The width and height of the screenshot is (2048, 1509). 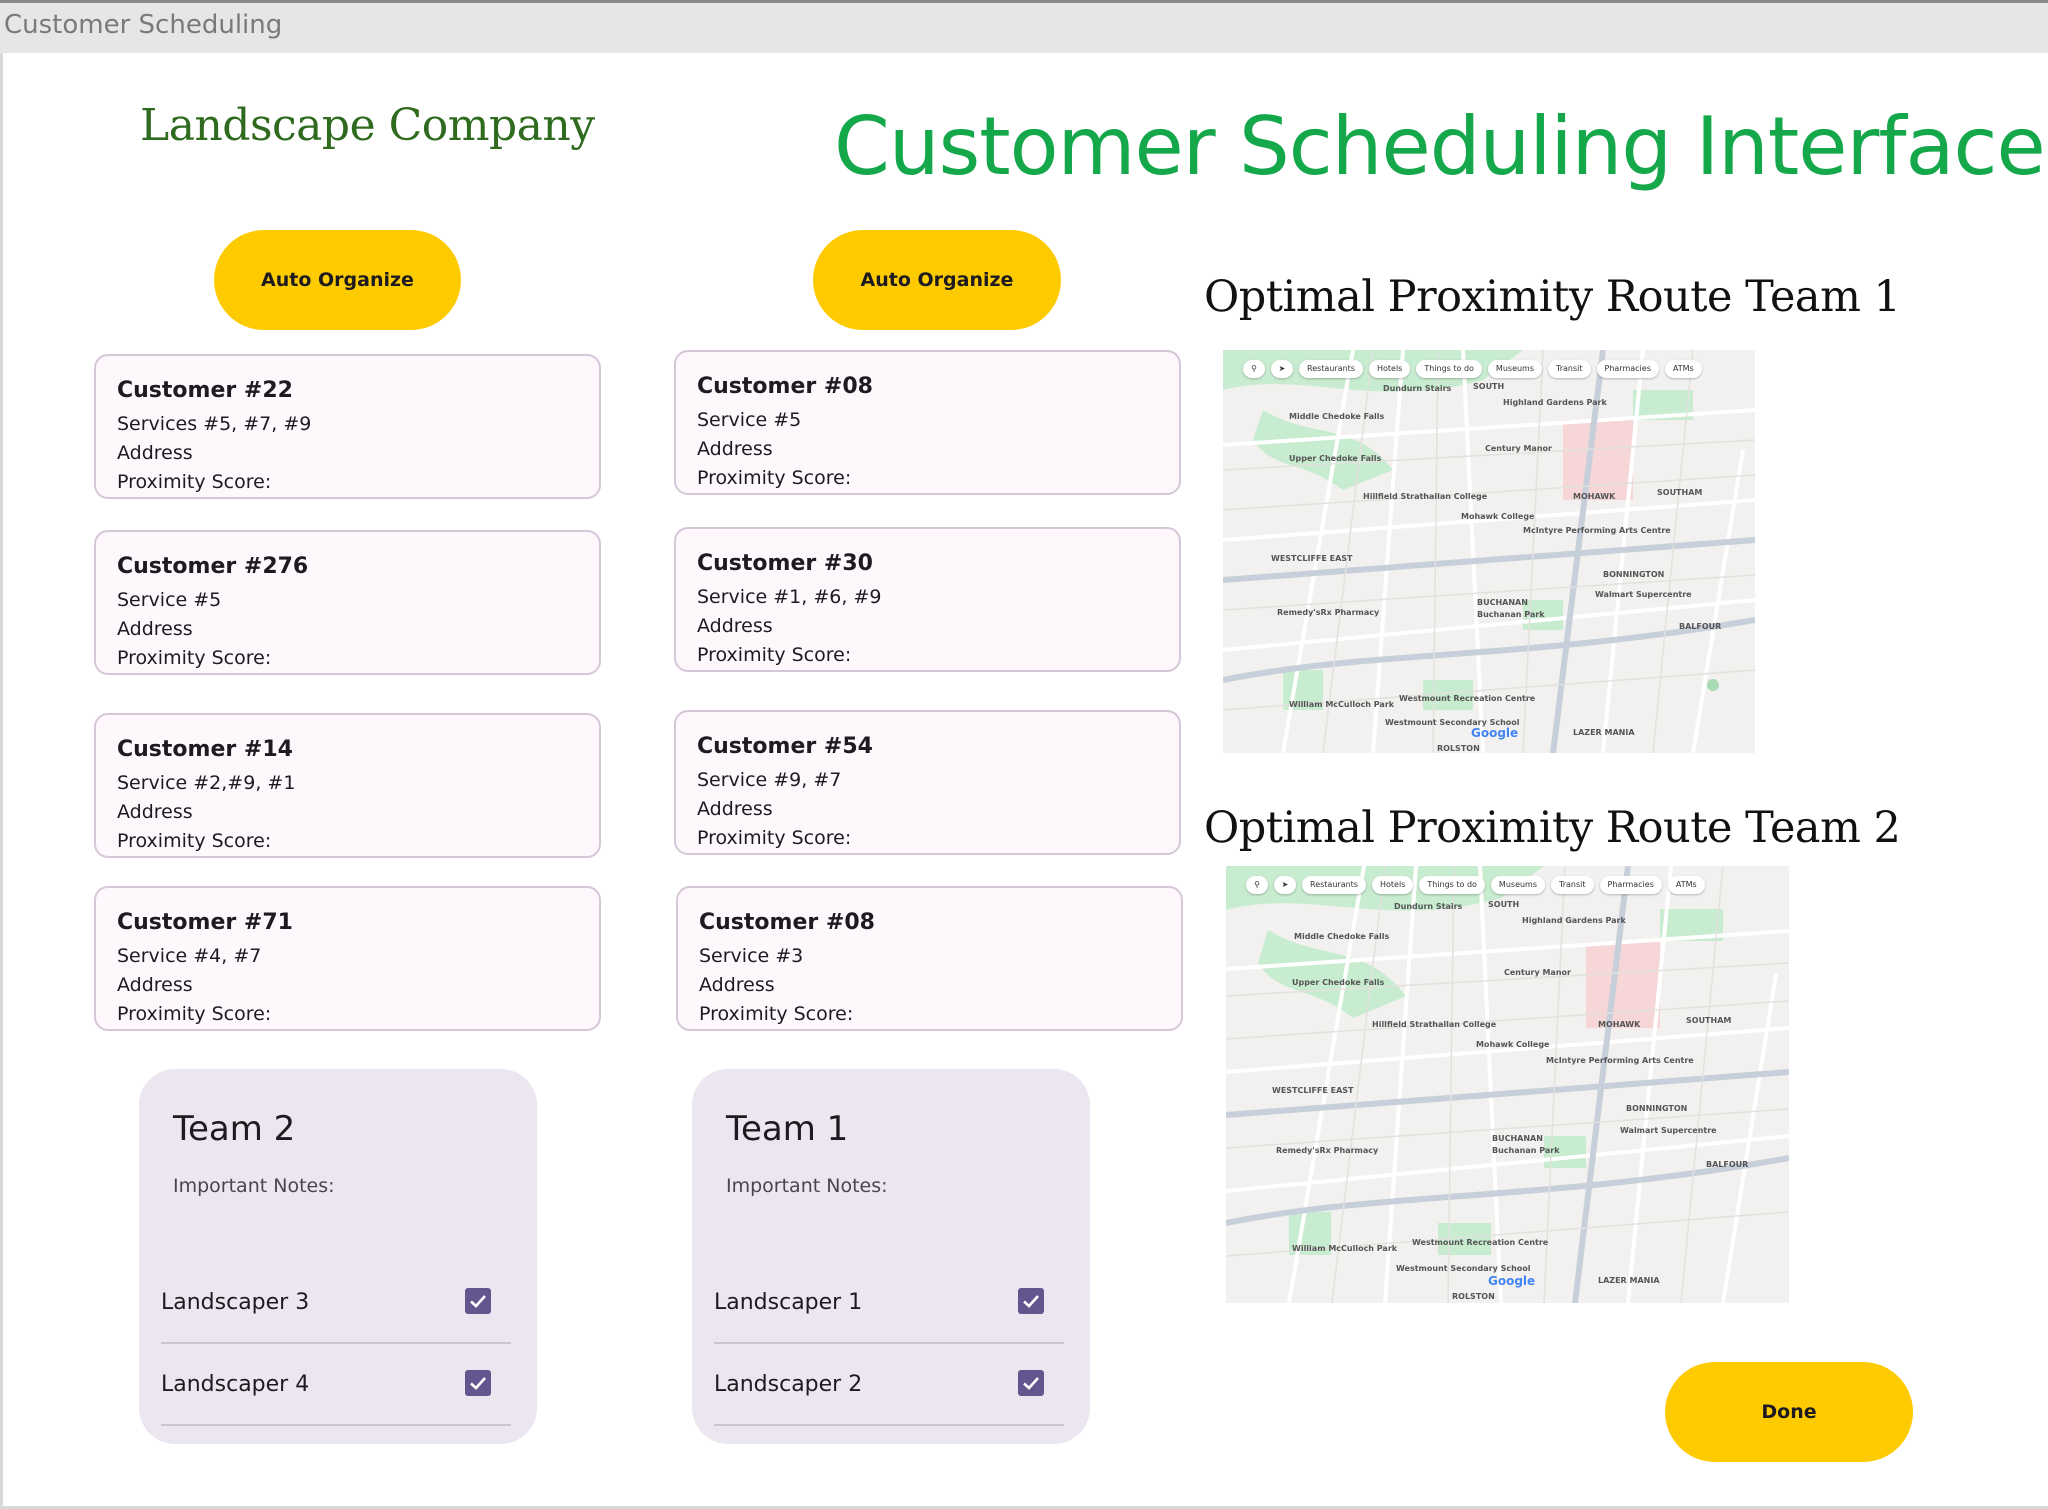 I want to click on auto-organize-button-team-1: Auto Organize, so click(x=937, y=280).